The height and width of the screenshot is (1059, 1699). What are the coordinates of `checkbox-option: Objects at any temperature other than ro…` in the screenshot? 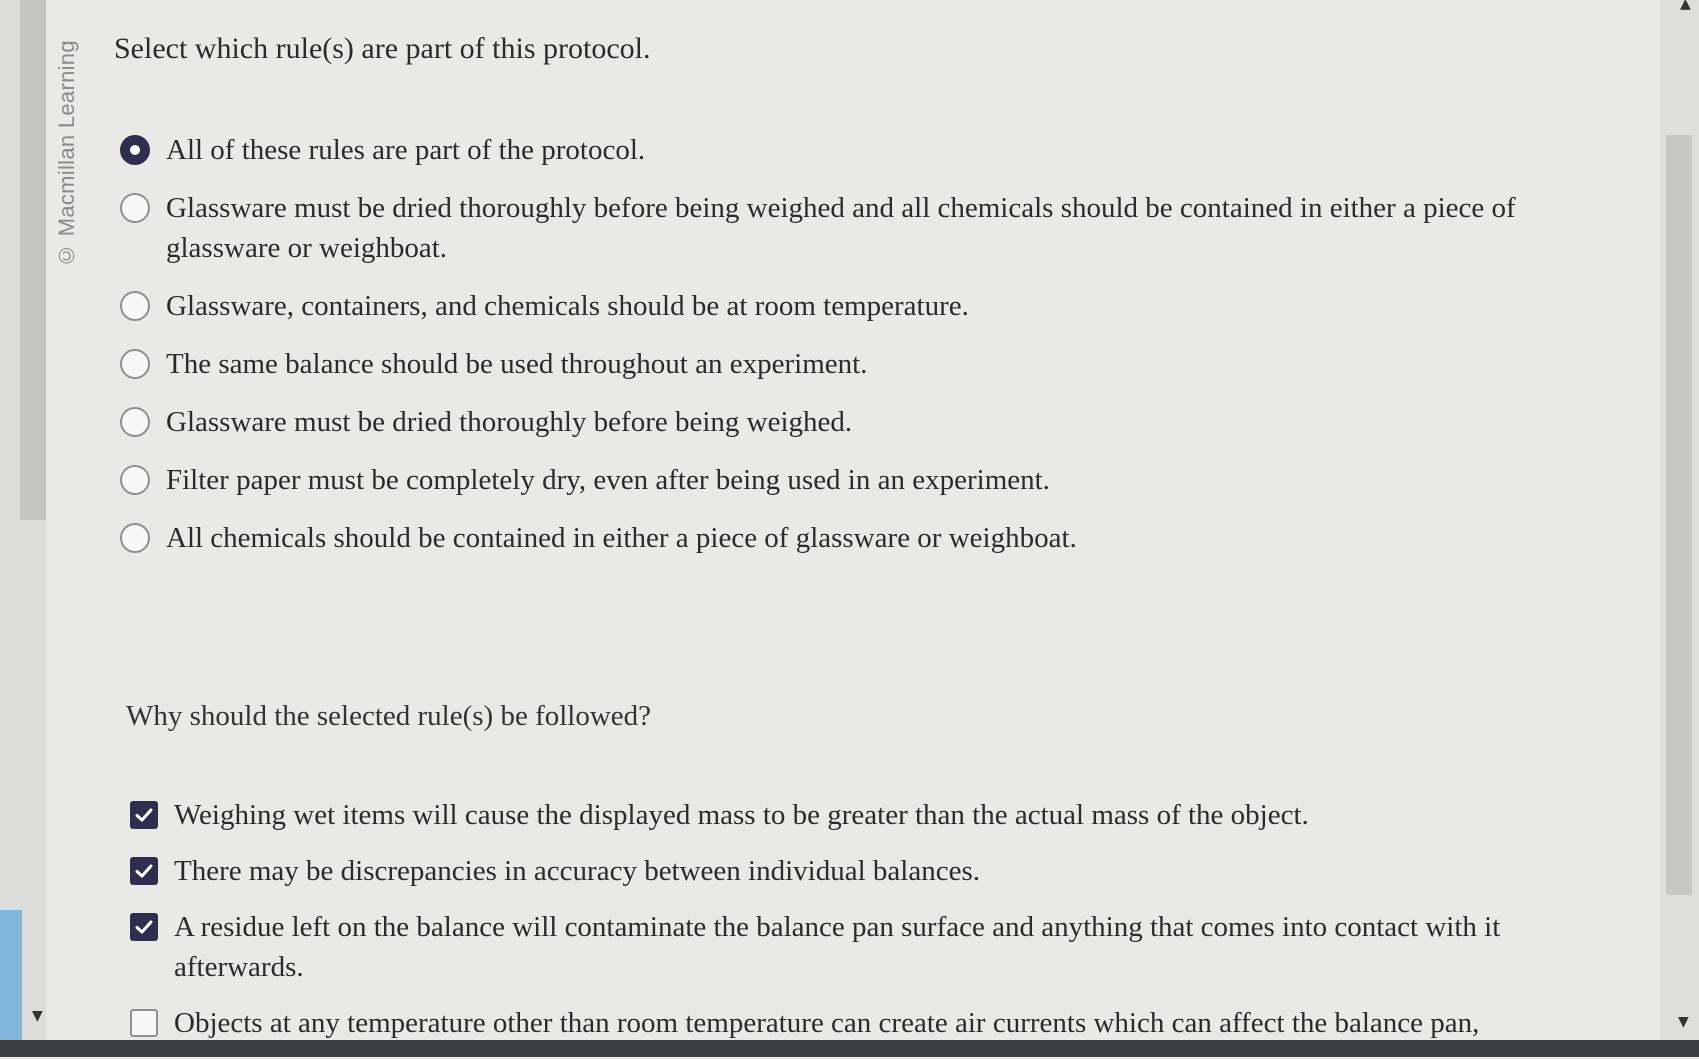 It's located at (880, 1023).